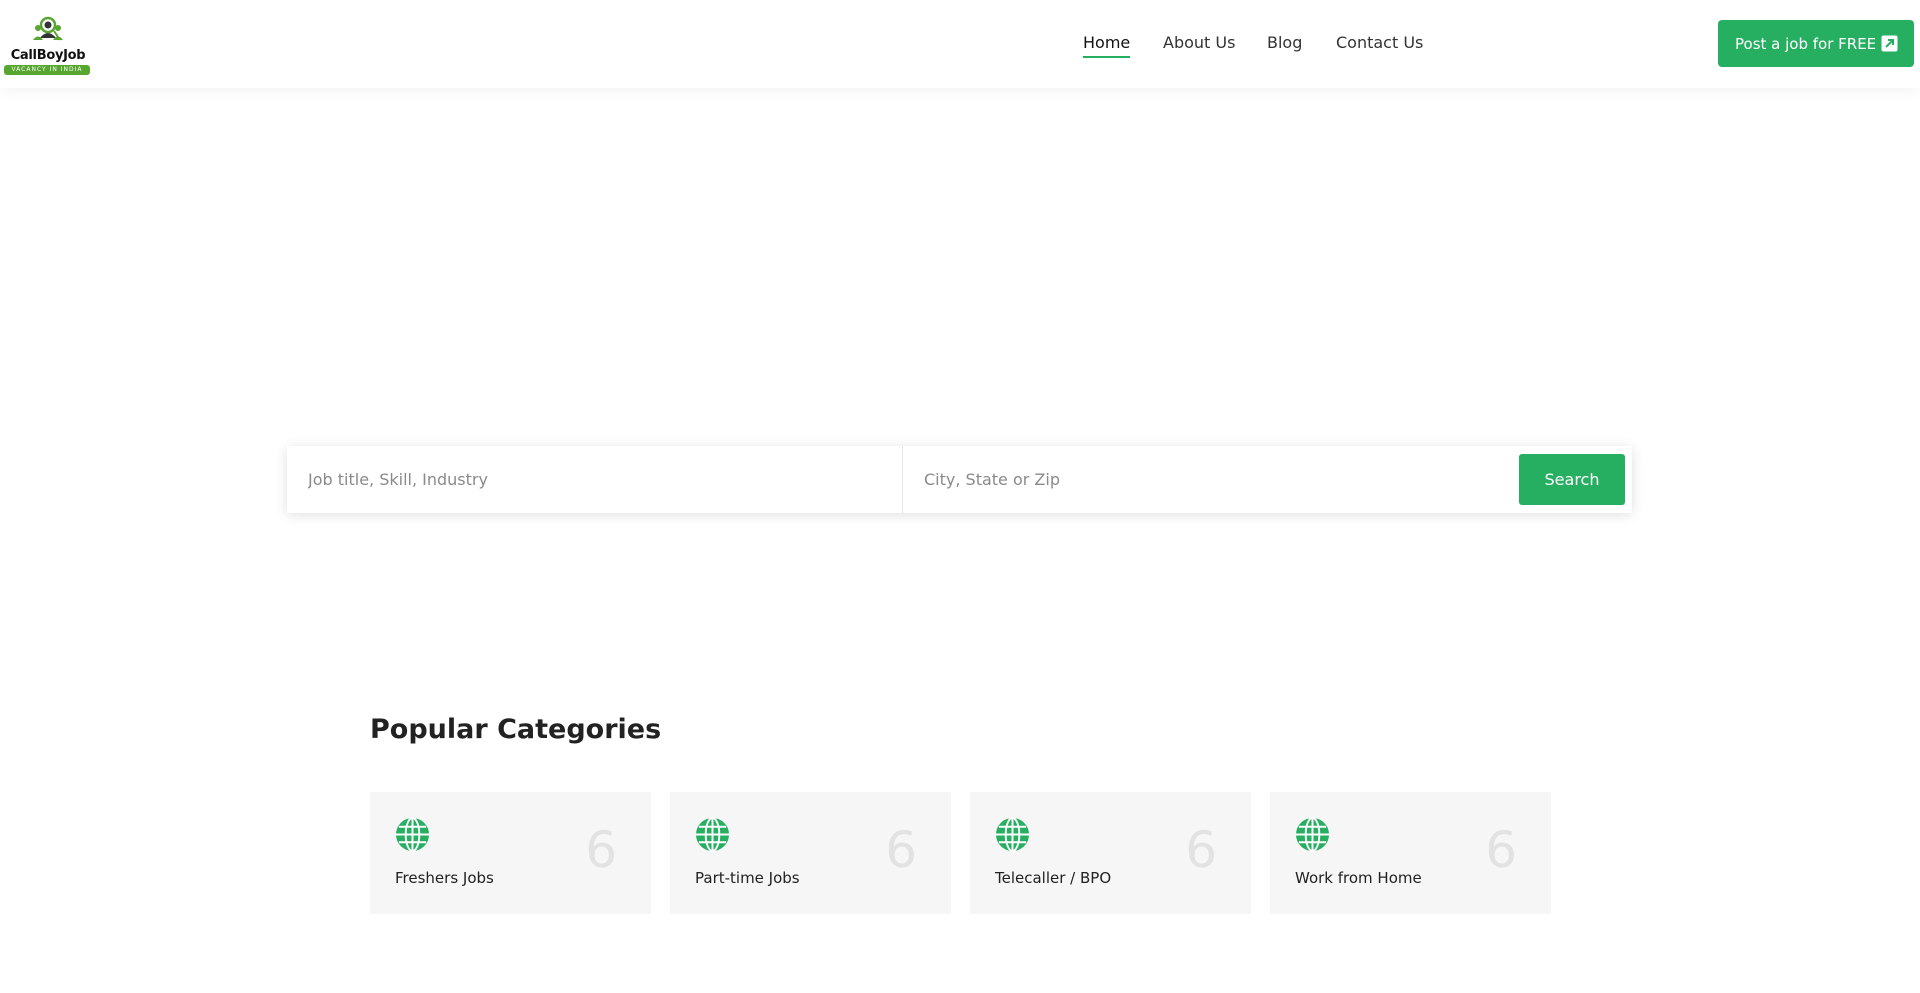 Image resolution: width=1920 pixels, height=993 pixels. What do you see at coordinates (1284, 43) in the screenshot?
I see `nav-item-blog: Blog` at bounding box center [1284, 43].